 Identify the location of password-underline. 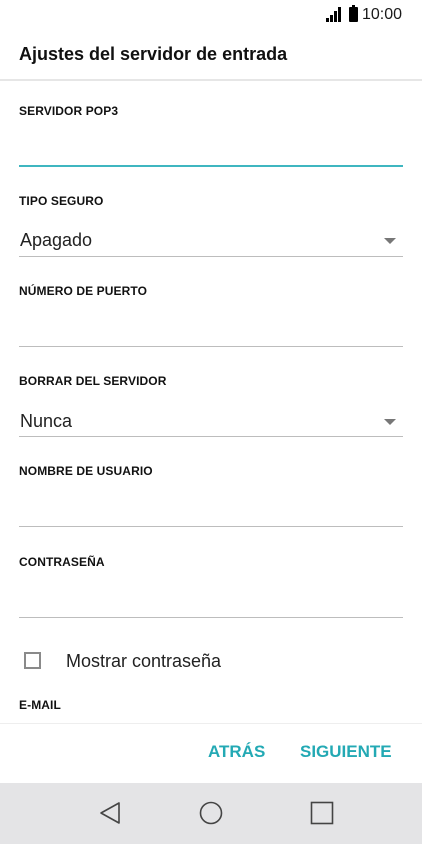
(211, 617).